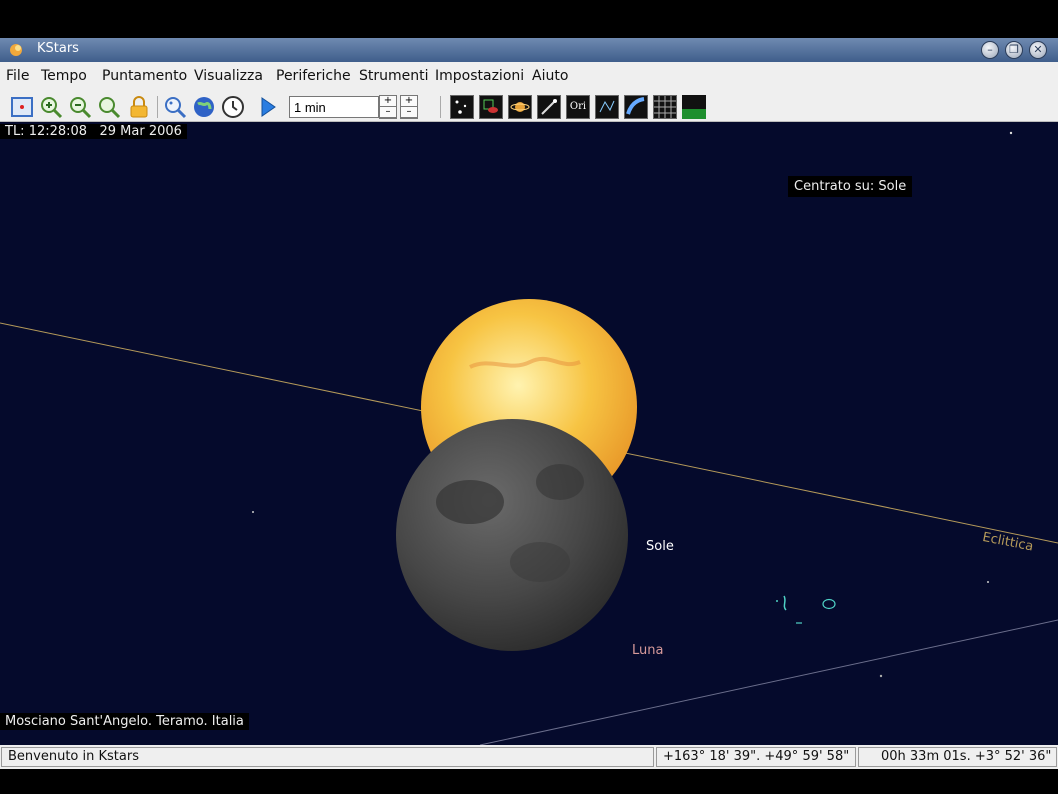 The width and height of the screenshot is (1058, 794). I want to click on time-step-input, so click(334, 107).